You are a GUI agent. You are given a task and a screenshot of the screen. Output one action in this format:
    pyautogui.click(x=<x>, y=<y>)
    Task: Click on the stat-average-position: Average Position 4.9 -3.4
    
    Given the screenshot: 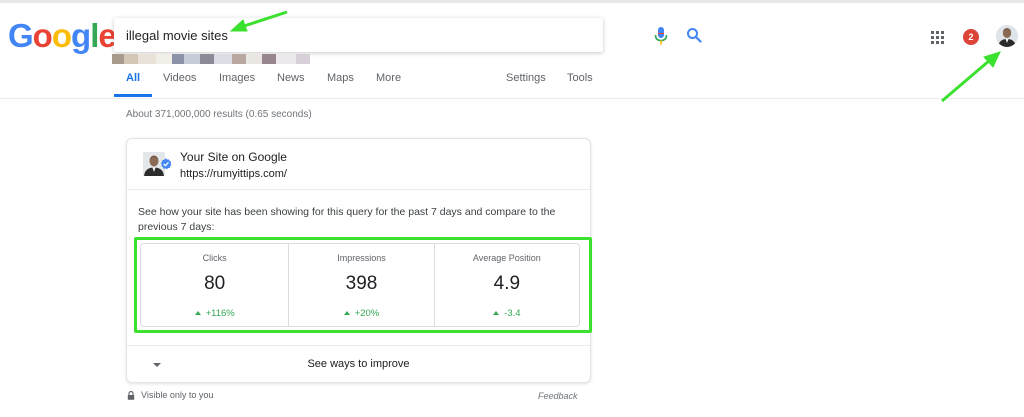 What is the action you would take?
    pyautogui.click(x=507, y=285)
    